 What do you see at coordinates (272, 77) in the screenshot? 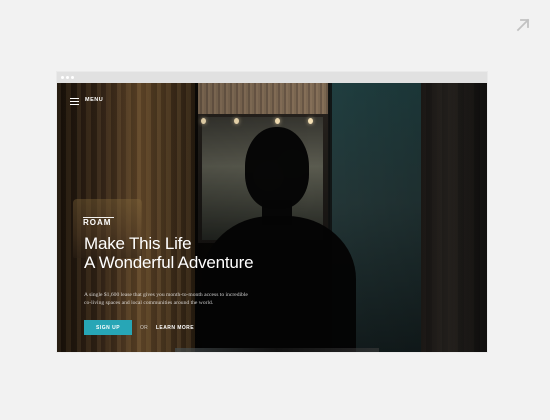
I see `browser-titlebar` at bounding box center [272, 77].